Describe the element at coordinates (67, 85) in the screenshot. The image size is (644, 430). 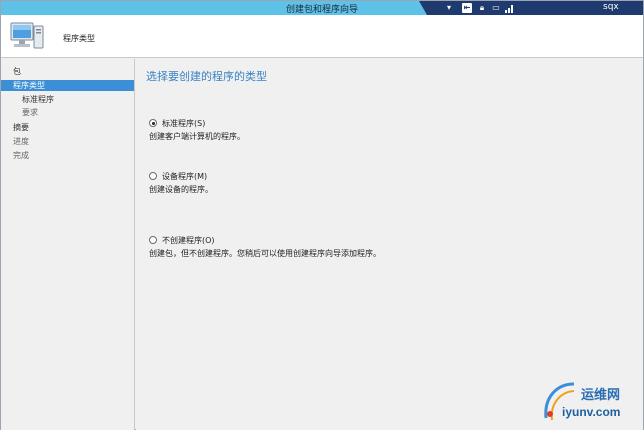
I see `nav-step-program-type: 程序类型` at that location.